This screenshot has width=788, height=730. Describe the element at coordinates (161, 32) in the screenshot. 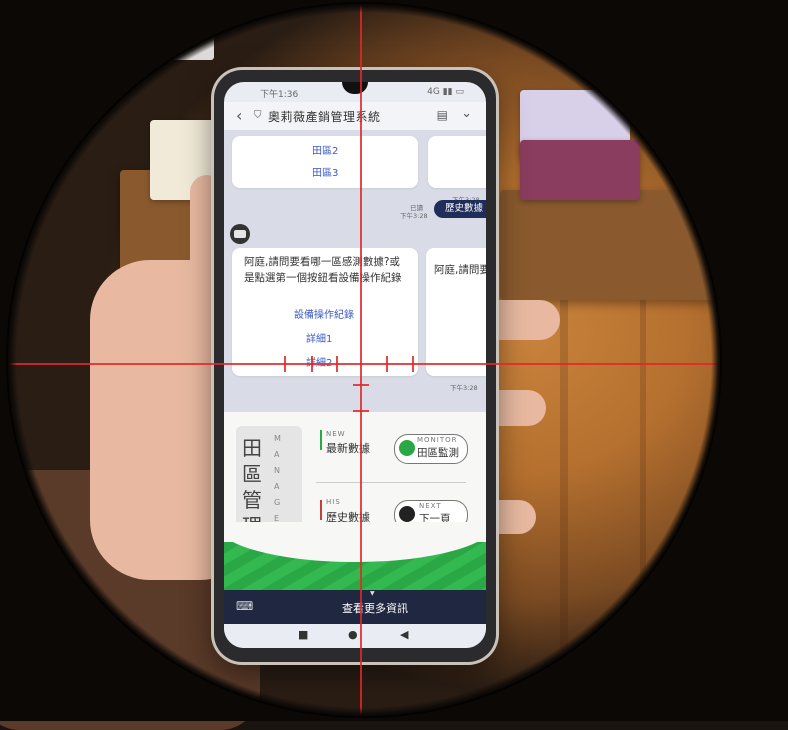

I see `shelf-label` at that location.